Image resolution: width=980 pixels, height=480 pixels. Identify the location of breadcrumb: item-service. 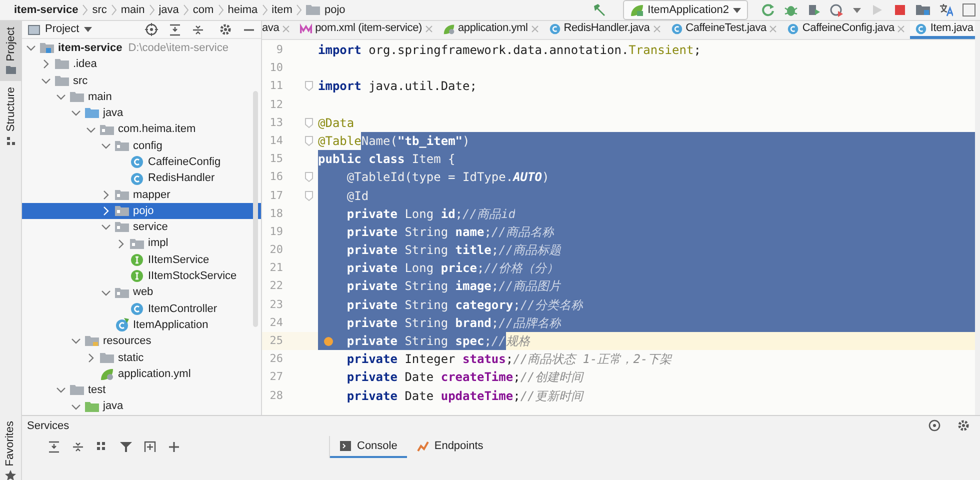
(46, 10).